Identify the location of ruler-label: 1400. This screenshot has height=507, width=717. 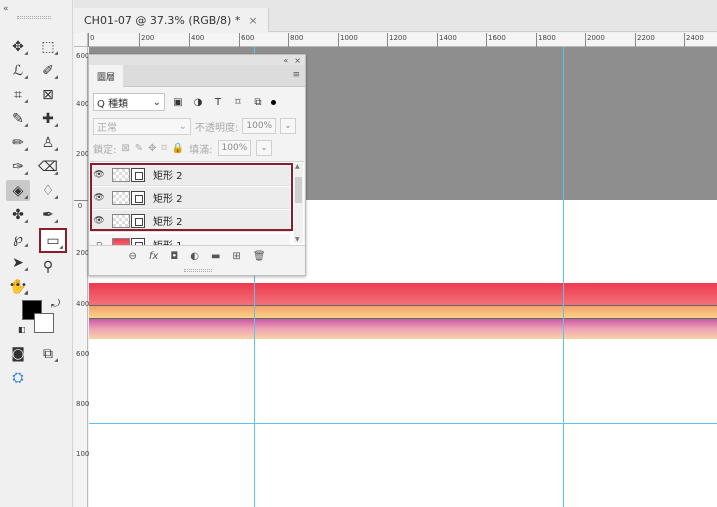
(448, 38).